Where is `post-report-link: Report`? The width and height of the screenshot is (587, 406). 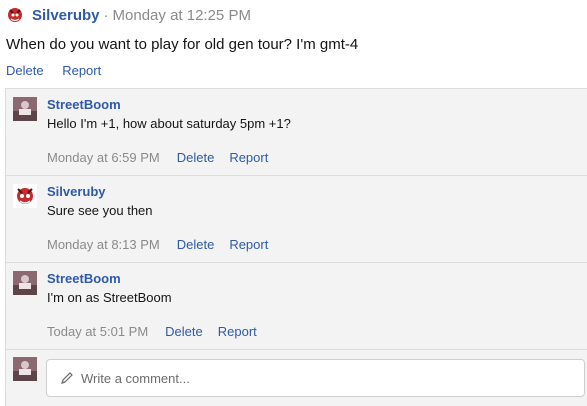 post-report-link: Report is located at coordinates (81, 70).